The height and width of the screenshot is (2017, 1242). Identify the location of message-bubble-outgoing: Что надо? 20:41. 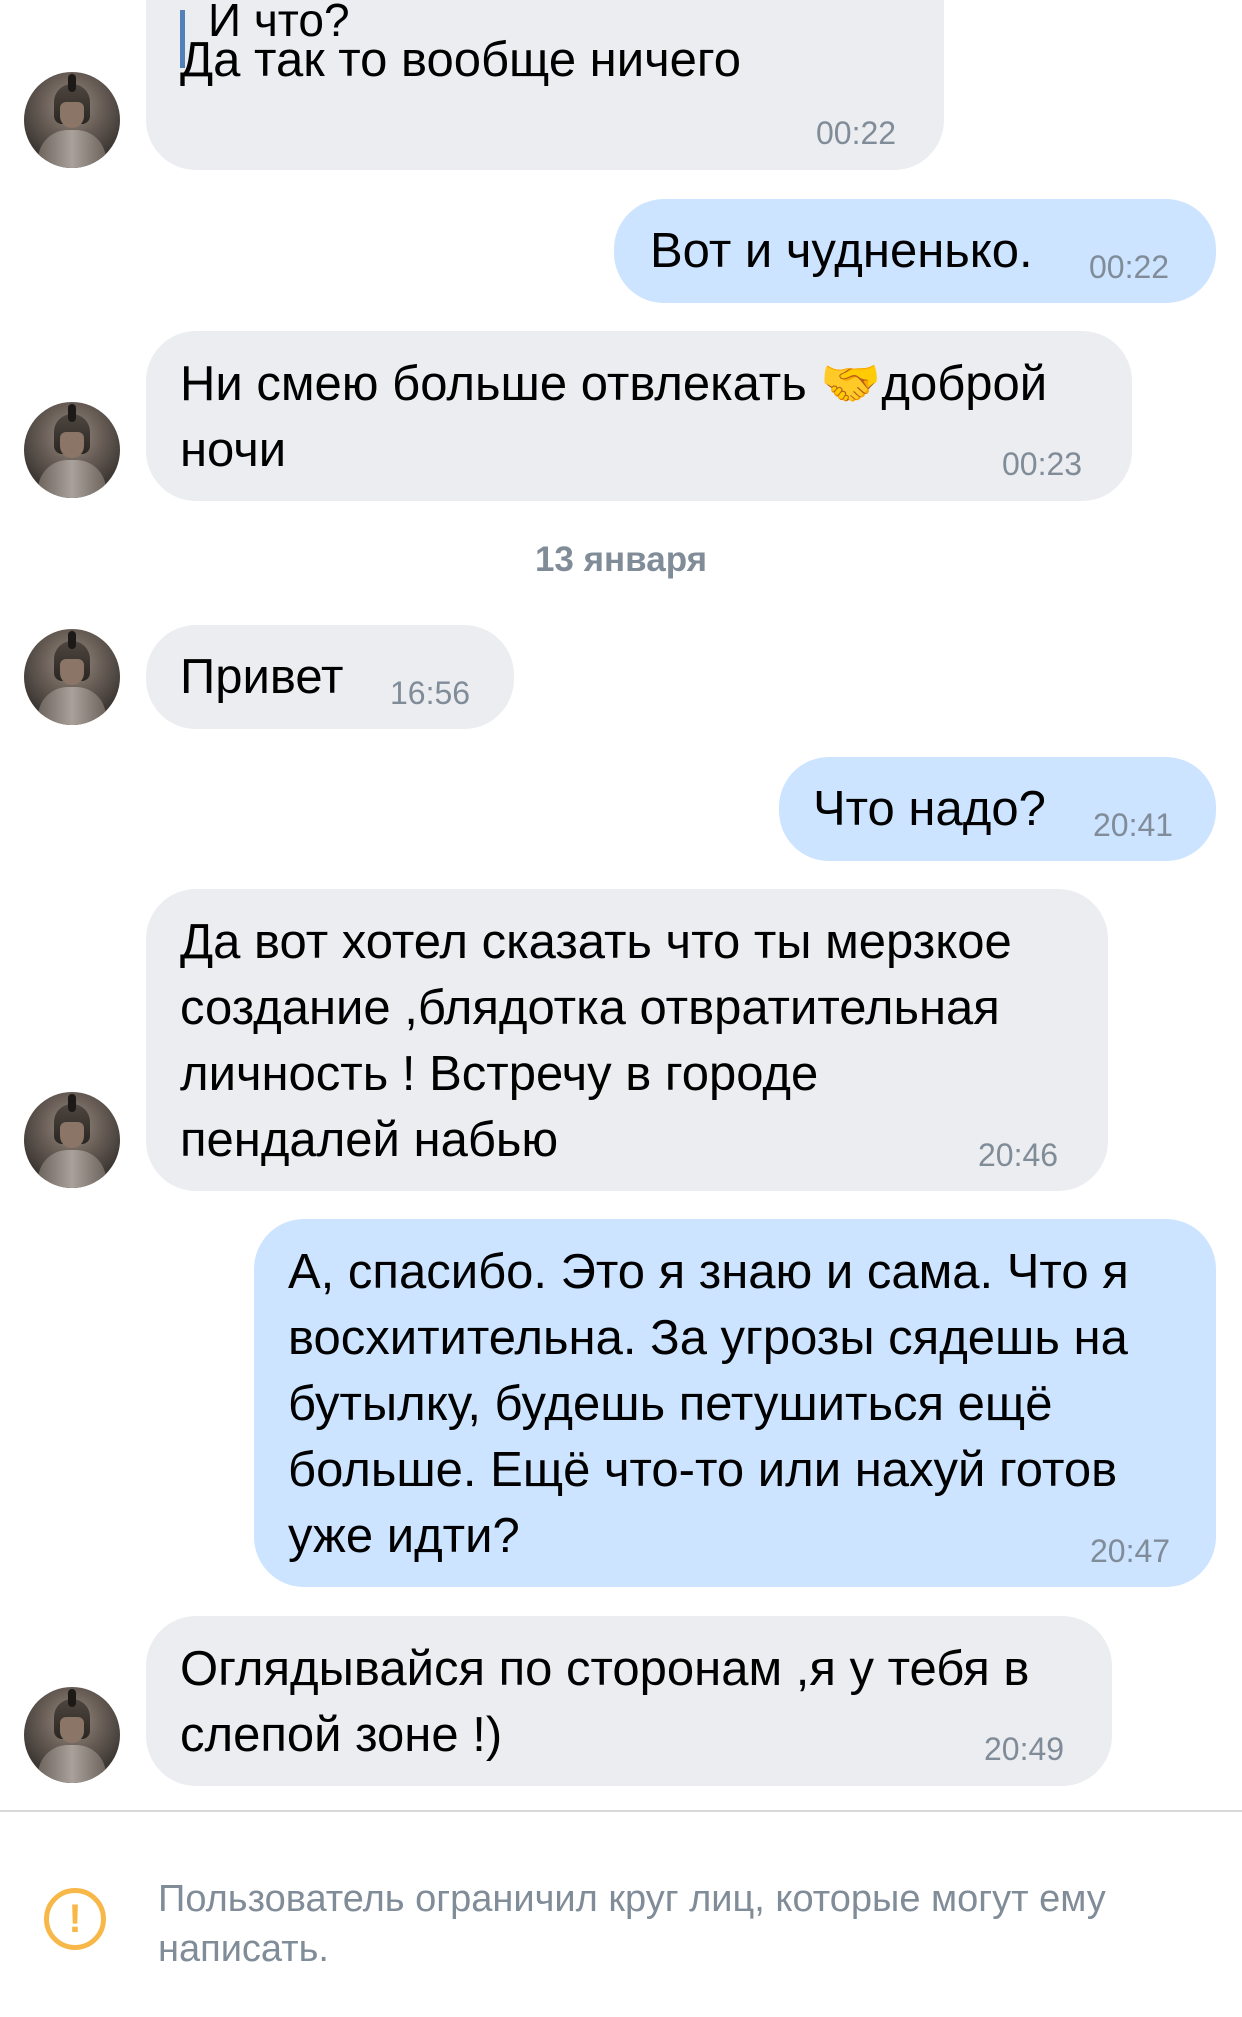
(997, 809).